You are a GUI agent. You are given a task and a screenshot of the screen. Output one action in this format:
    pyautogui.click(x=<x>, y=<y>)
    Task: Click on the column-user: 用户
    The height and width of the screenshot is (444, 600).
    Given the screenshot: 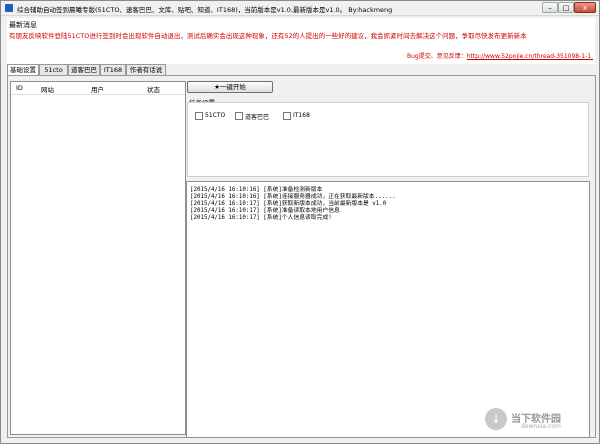 What is the action you would take?
    pyautogui.click(x=97, y=89)
    